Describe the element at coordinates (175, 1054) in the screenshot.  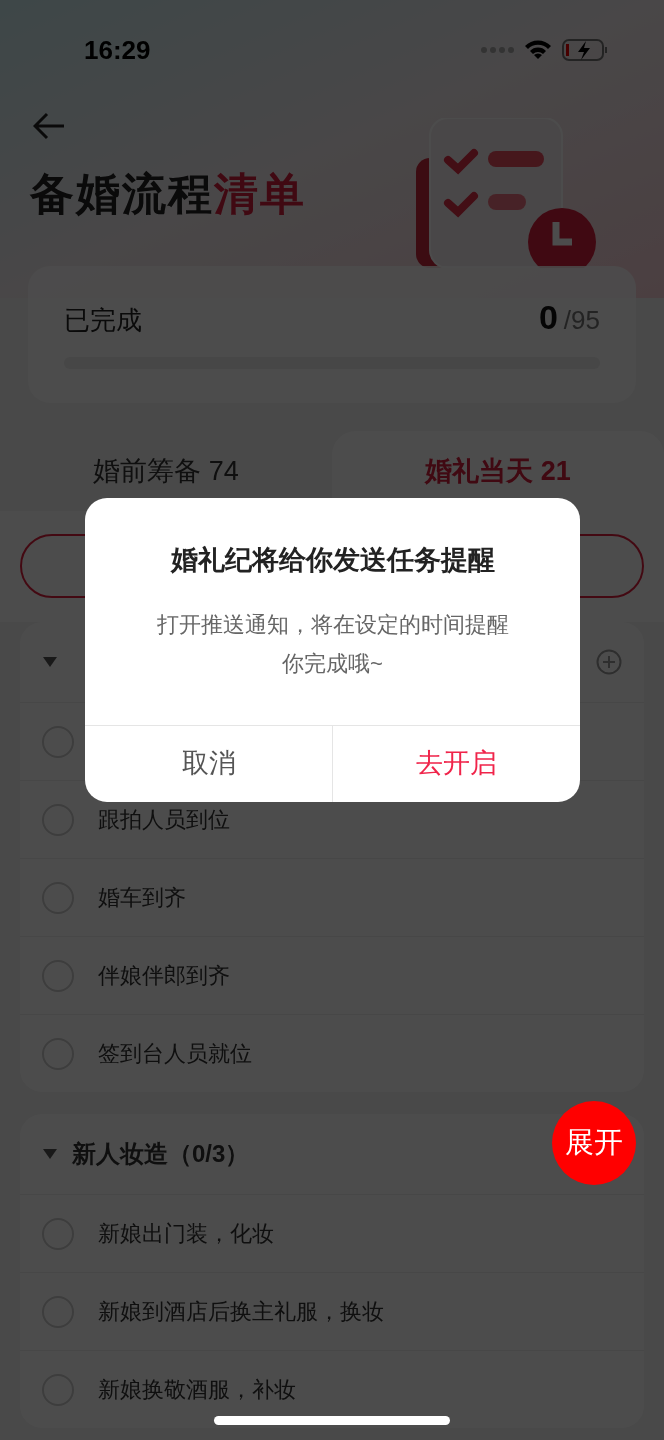
I see `task-label: 签到台人员就位` at that location.